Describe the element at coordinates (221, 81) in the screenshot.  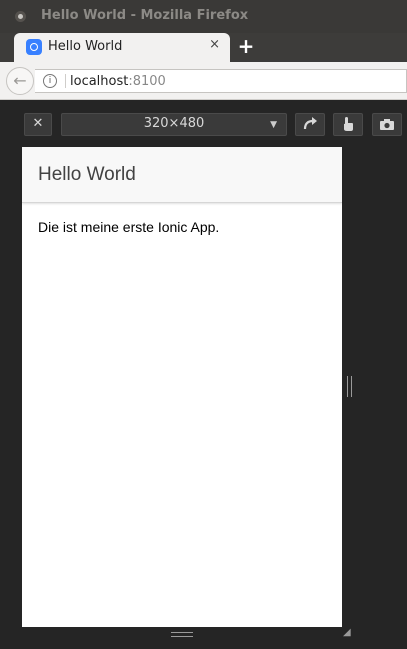
I see `url-bar: i localhost:8100` at that location.